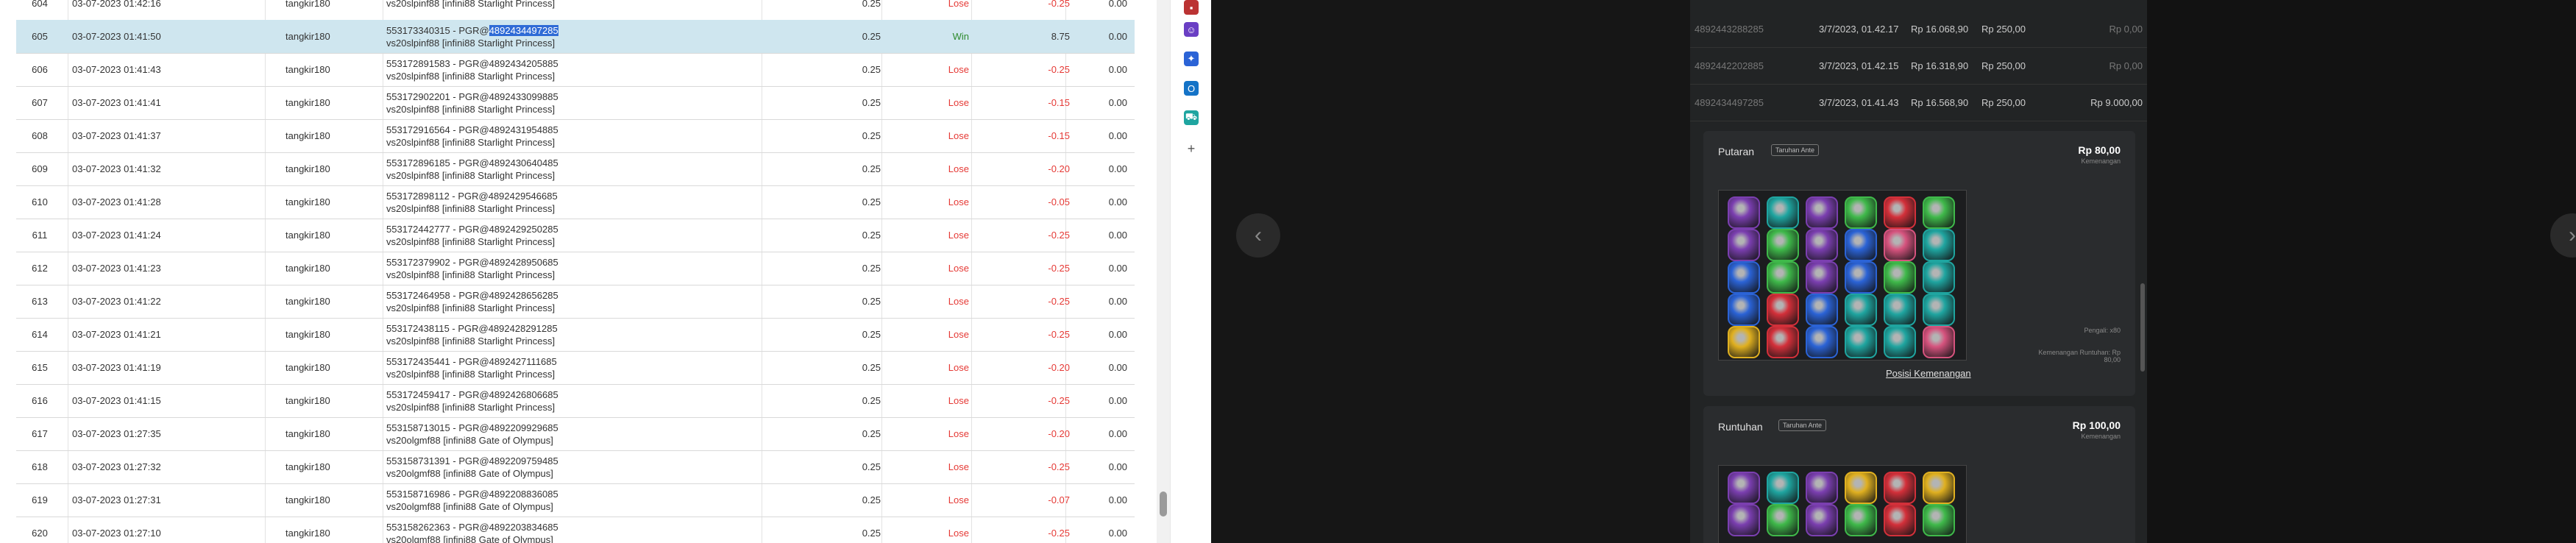 The height and width of the screenshot is (543, 2576). Describe the element at coordinates (40, 102) in the screenshot. I see `row-number: 607` at that location.